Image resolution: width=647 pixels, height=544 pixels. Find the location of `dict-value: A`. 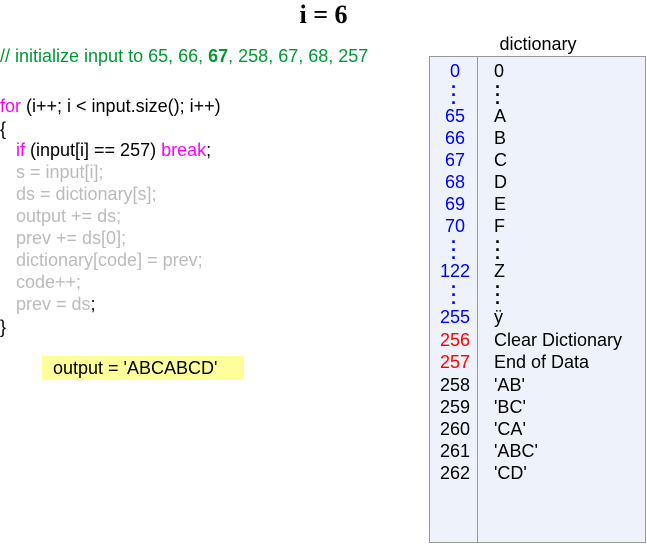

dict-value: A is located at coordinates (500, 116).